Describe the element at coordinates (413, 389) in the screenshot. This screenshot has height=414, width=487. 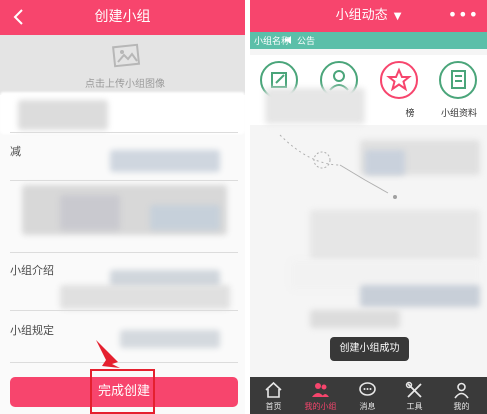
I see `tools-icon` at that location.